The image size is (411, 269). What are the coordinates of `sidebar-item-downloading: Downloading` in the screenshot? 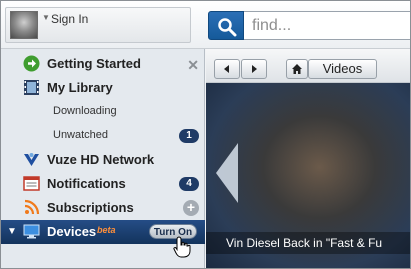 It's located at (103, 112).